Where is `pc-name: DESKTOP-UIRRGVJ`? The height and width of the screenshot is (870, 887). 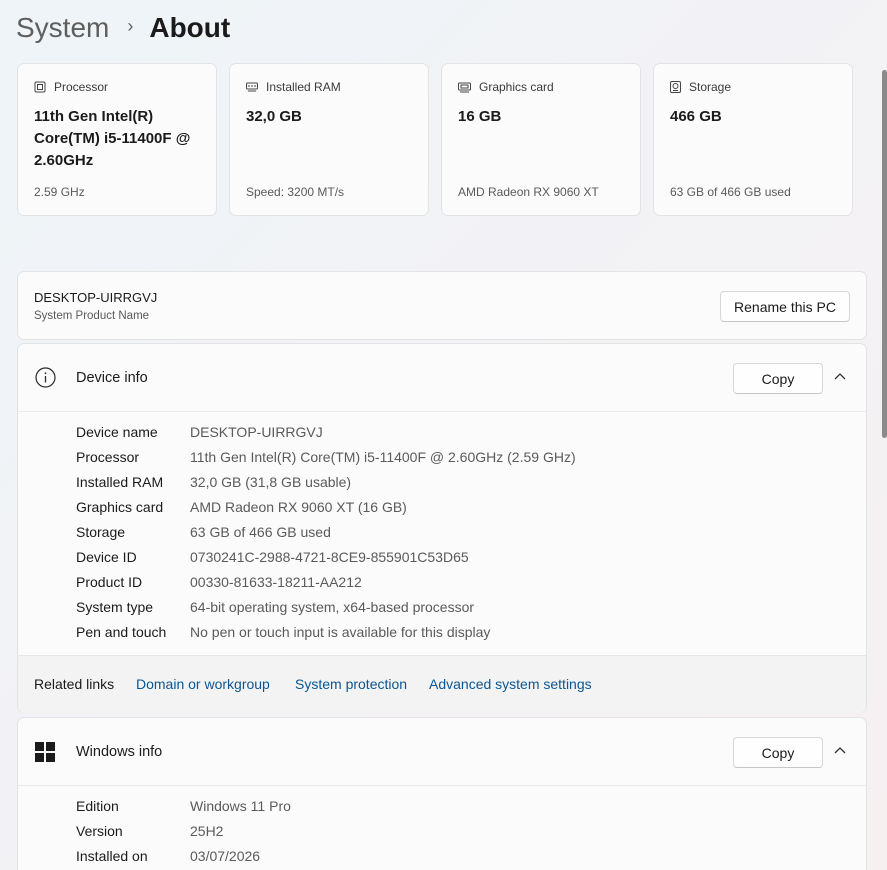 pc-name: DESKTOP-UIRRGVJ is located at coordinates (96, 297).